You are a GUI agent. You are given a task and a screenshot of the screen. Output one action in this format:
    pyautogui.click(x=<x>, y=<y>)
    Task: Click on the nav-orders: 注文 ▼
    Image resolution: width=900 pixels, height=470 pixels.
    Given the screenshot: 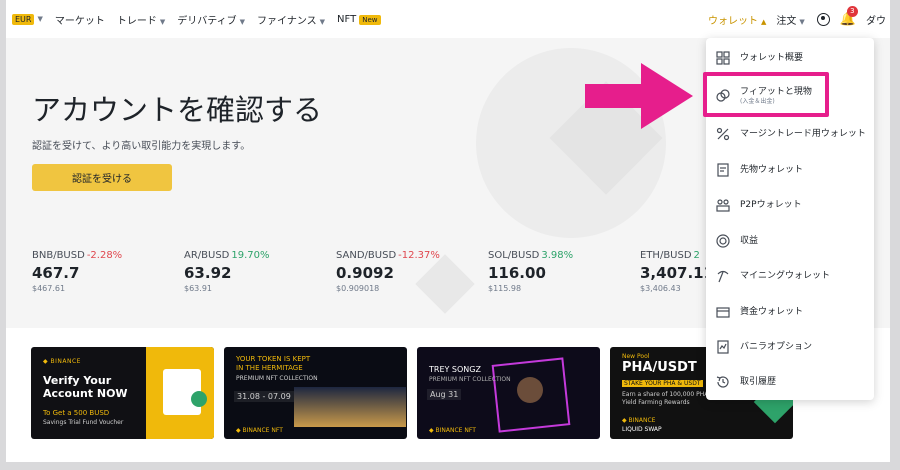 What is the action you would take?
    pyautogui.click(x=790, y=19)
    